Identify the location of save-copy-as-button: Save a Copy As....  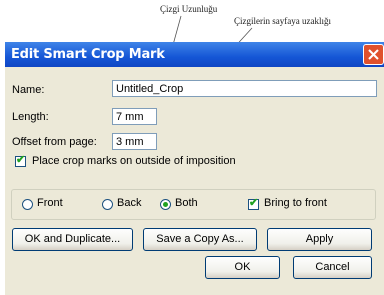
(200, 239).